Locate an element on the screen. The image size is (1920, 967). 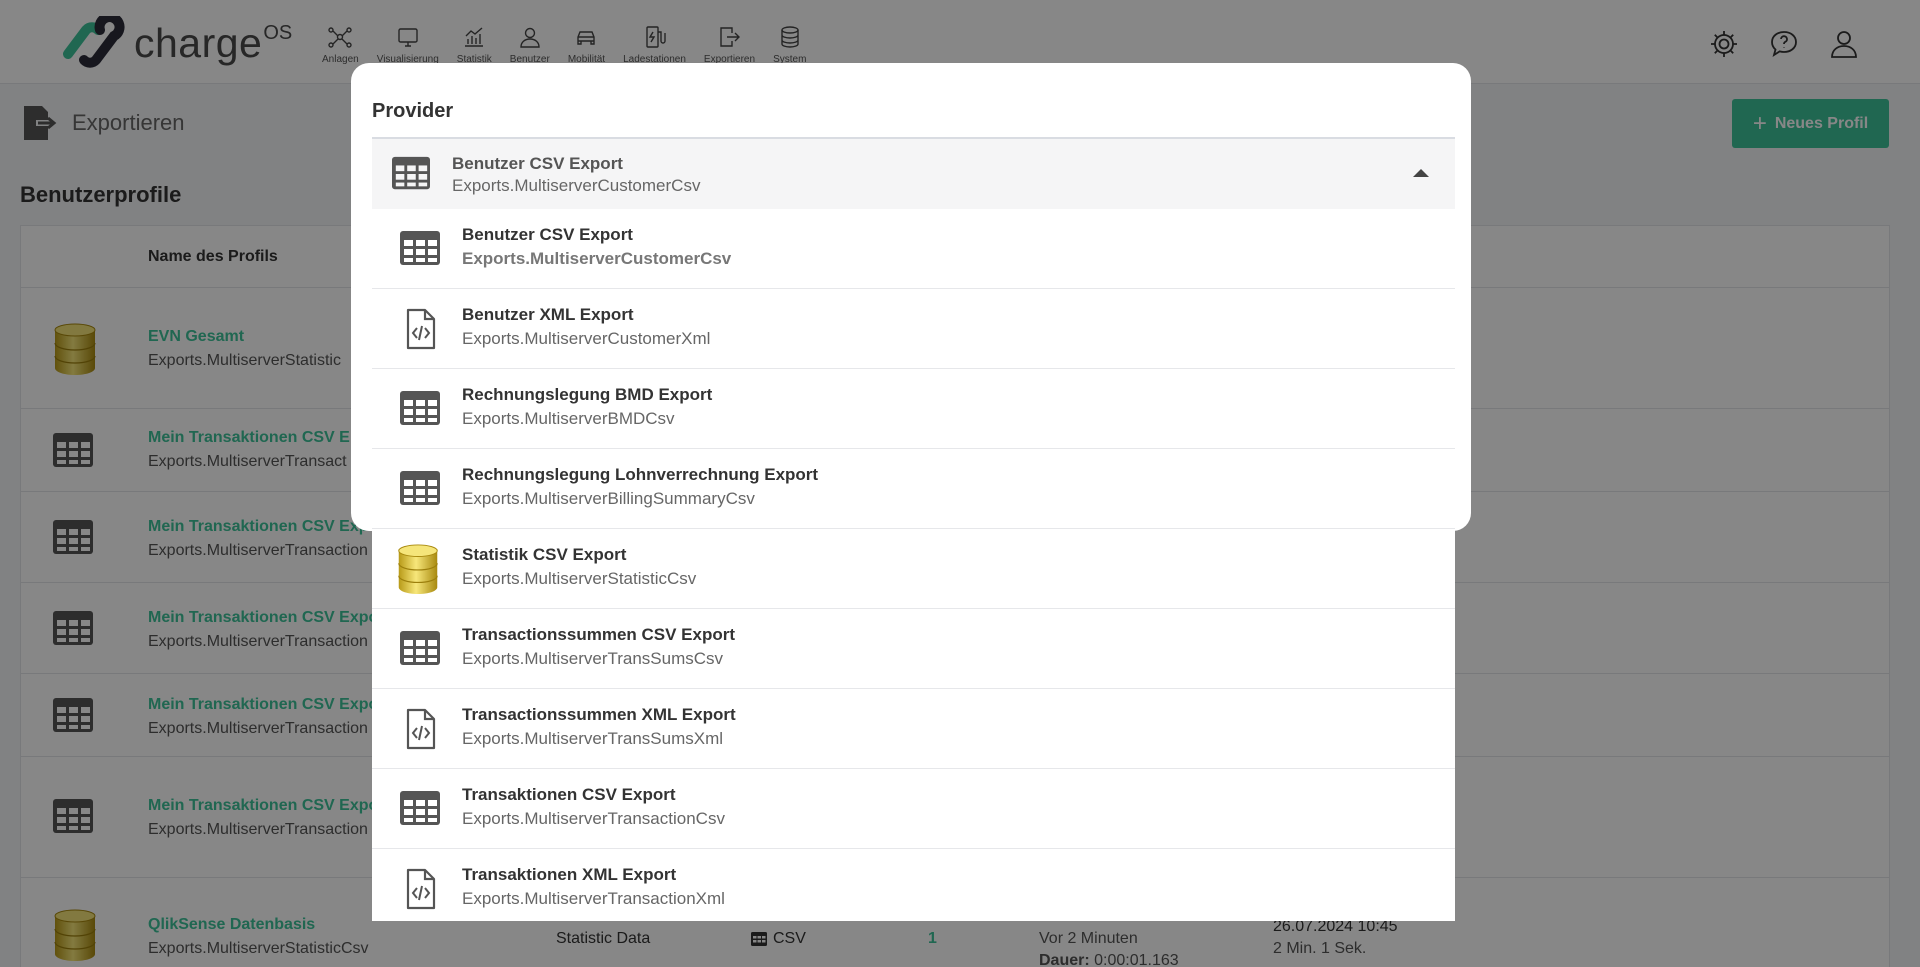
option-sub: Exports.MultiserverBillingSummaryCsv is located at coordinates (608, 498).